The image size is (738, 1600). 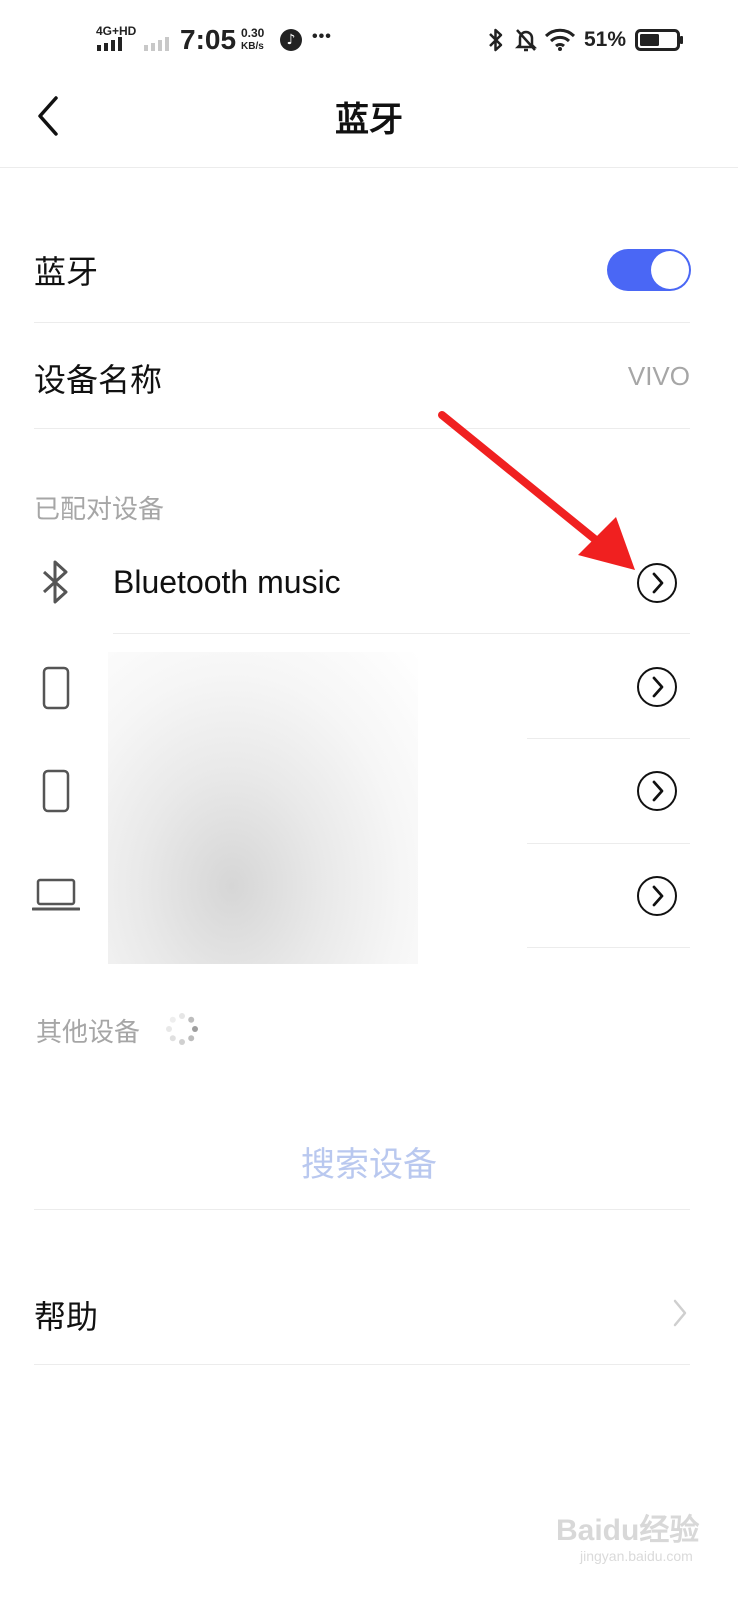 What do you see at coordinates (537, 492) in the screenshot?
I see `annotation-arrow` at bounding box center [537, 492].